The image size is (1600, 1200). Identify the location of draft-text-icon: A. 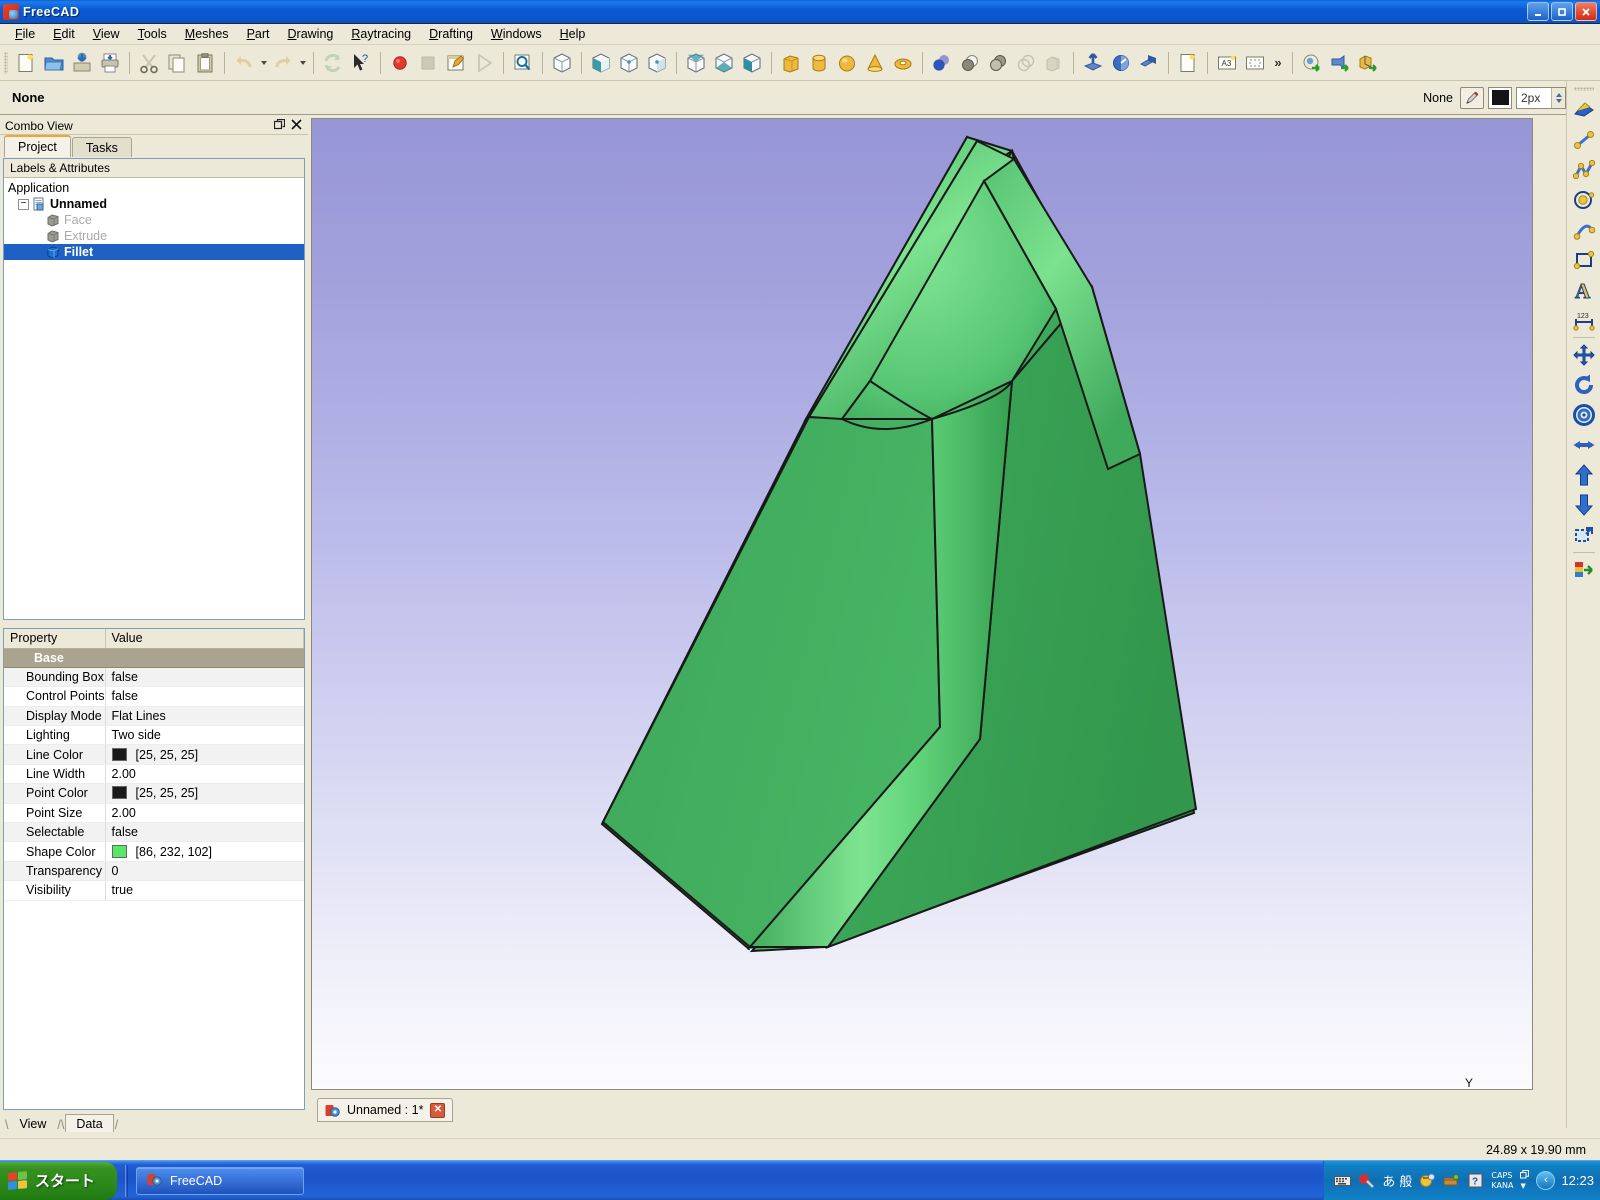
(1584, 290).